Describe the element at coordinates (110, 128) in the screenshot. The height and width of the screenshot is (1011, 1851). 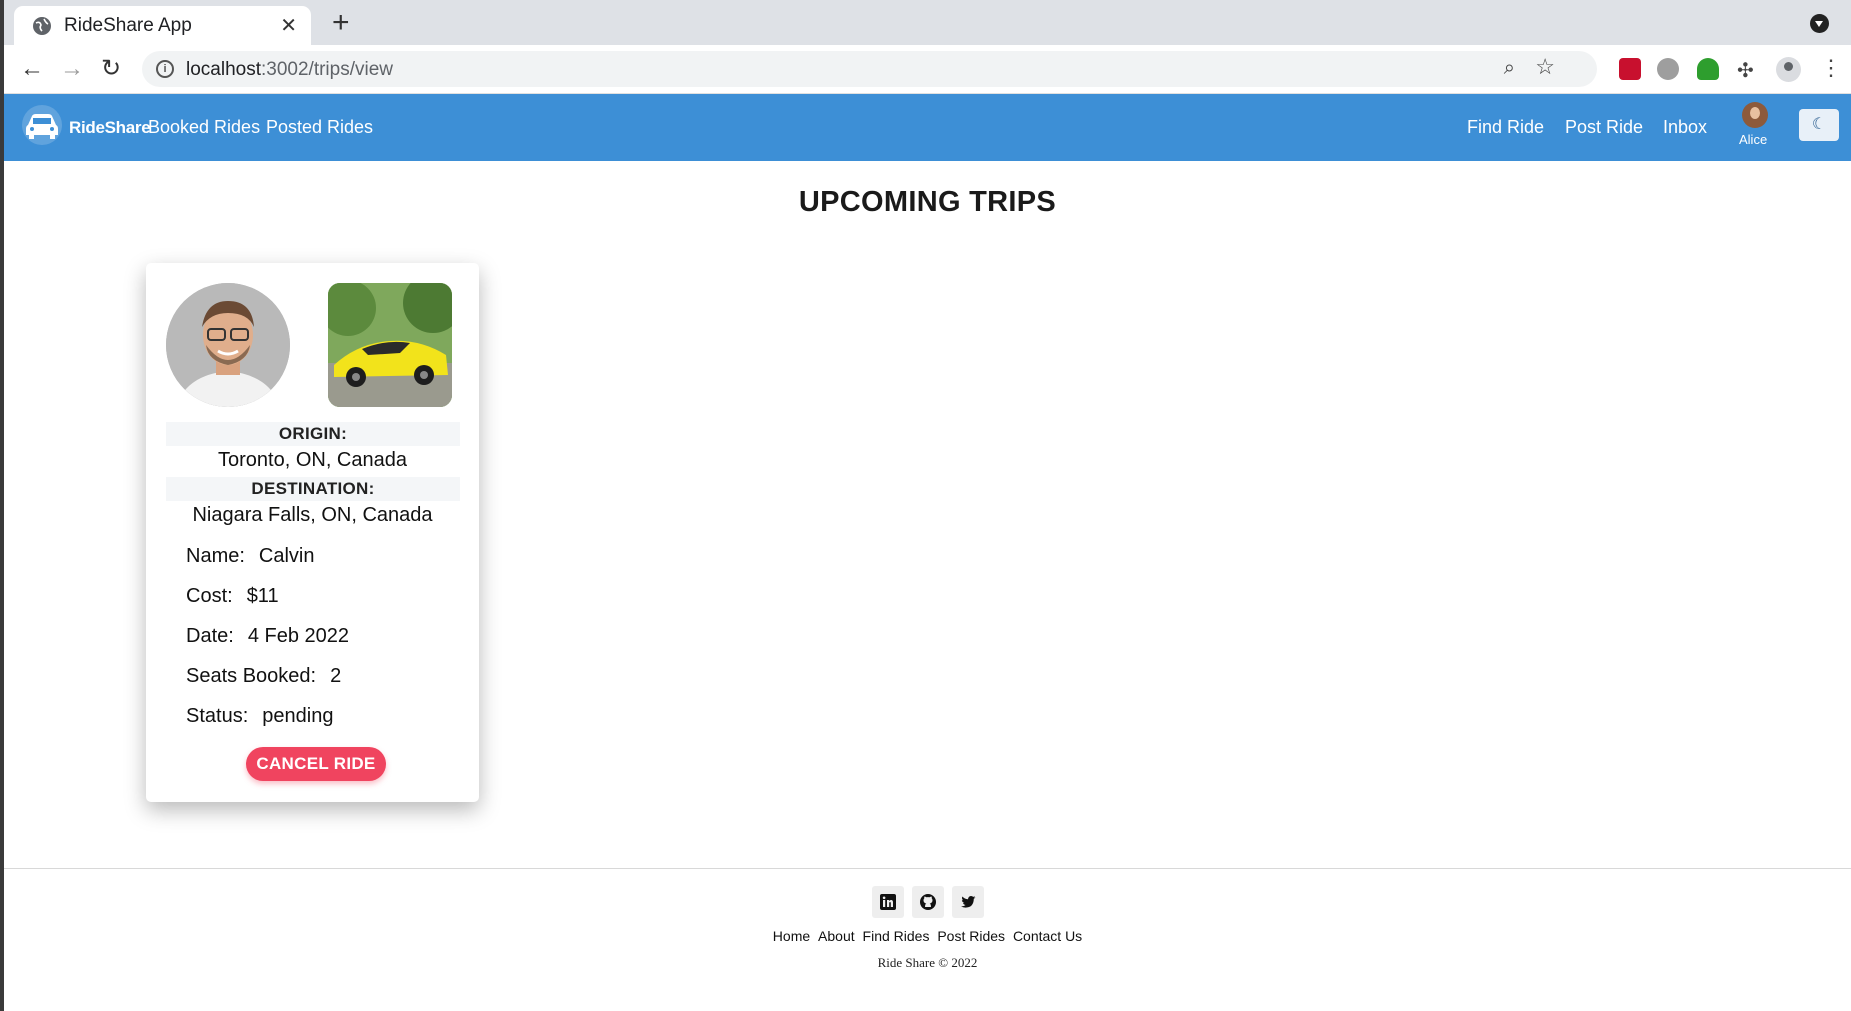
I see `brand-name: RideShare` at that location.